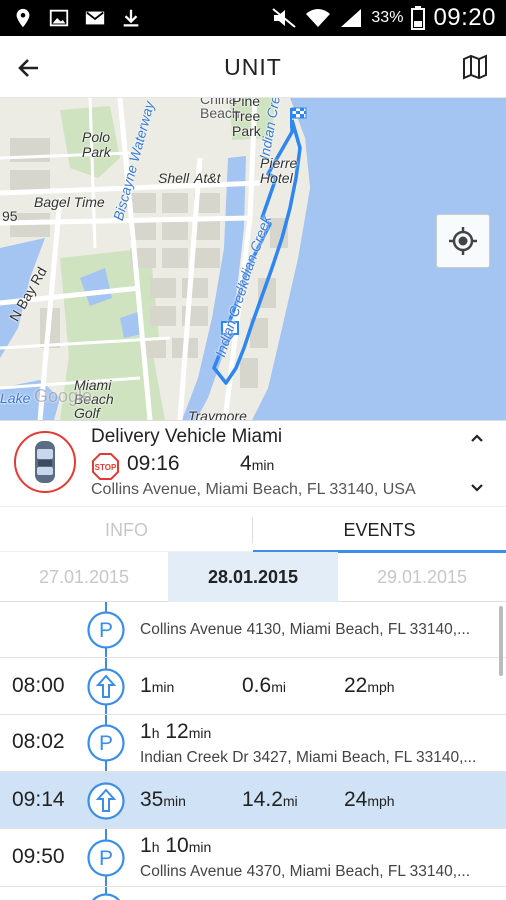 This screenshot has width=506, height=900. I want to click on download-icon, so click(131, 18).